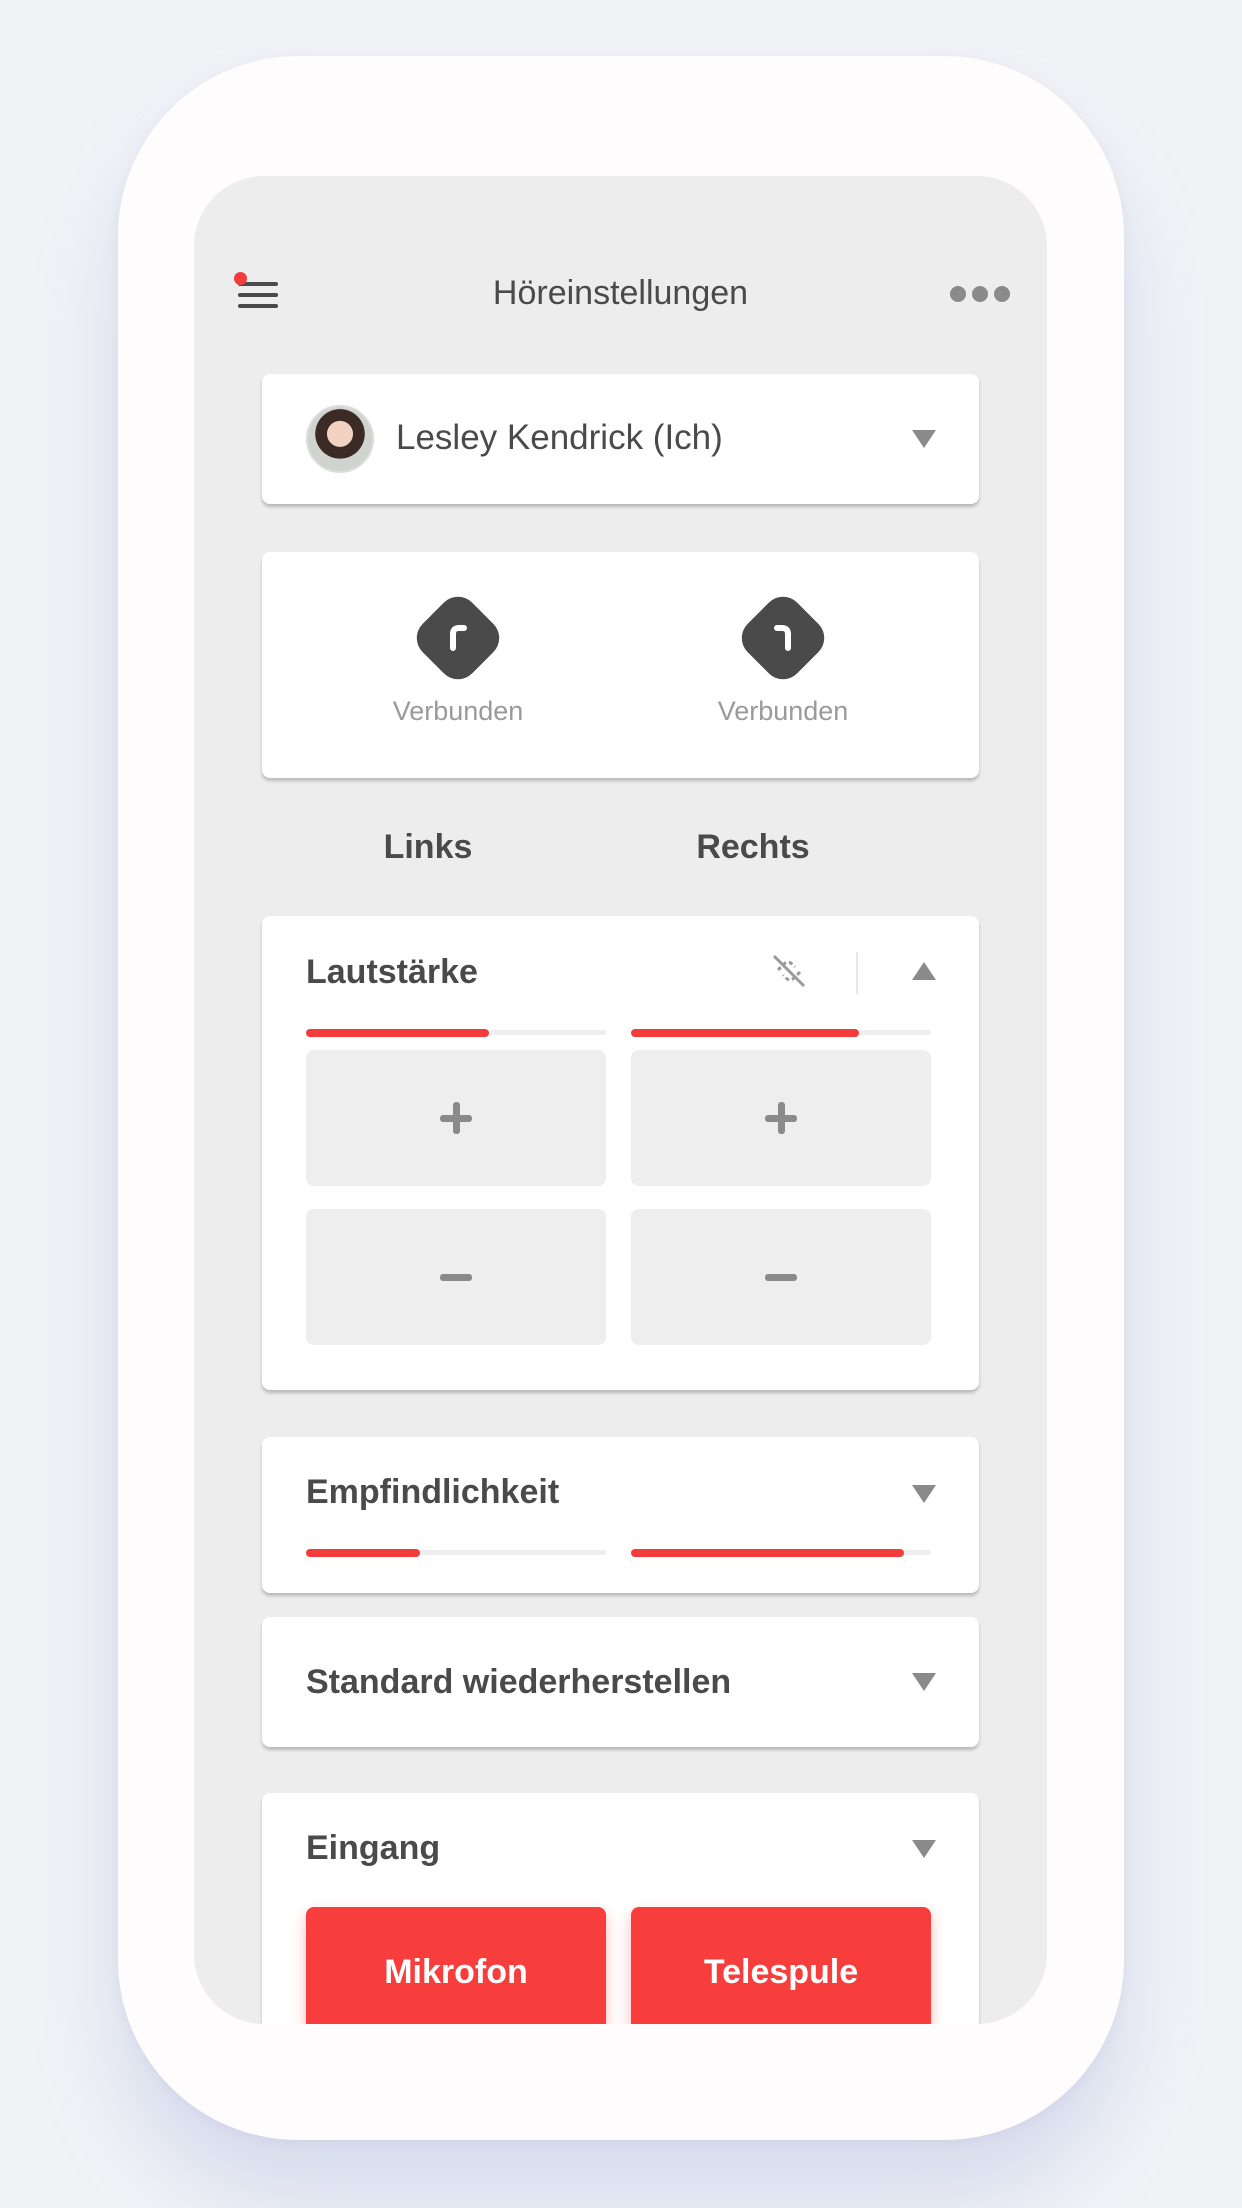 Image resolution: width=1242 pixels, height=2208 pixels. What do you see at coordinates (240, 278) in the screenshot?
I see `notification-dot` at bounding box center [240, 278].